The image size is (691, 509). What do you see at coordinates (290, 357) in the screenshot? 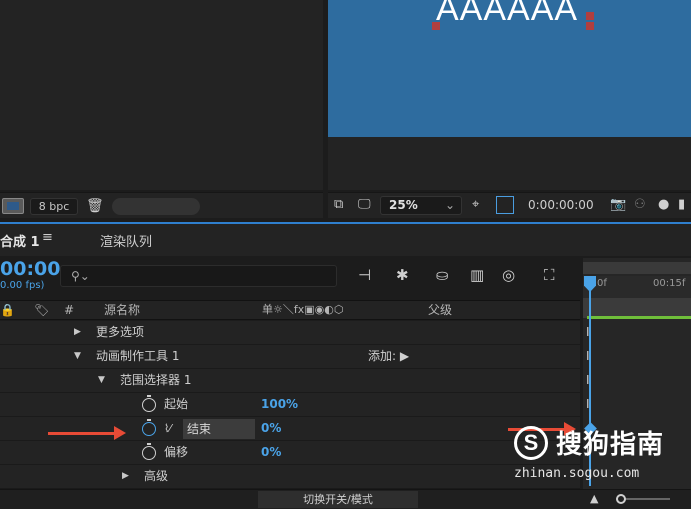
I see `list-item: ▼ 动画制作工具 1 添加: ▶` at bounding box center [290, 357].